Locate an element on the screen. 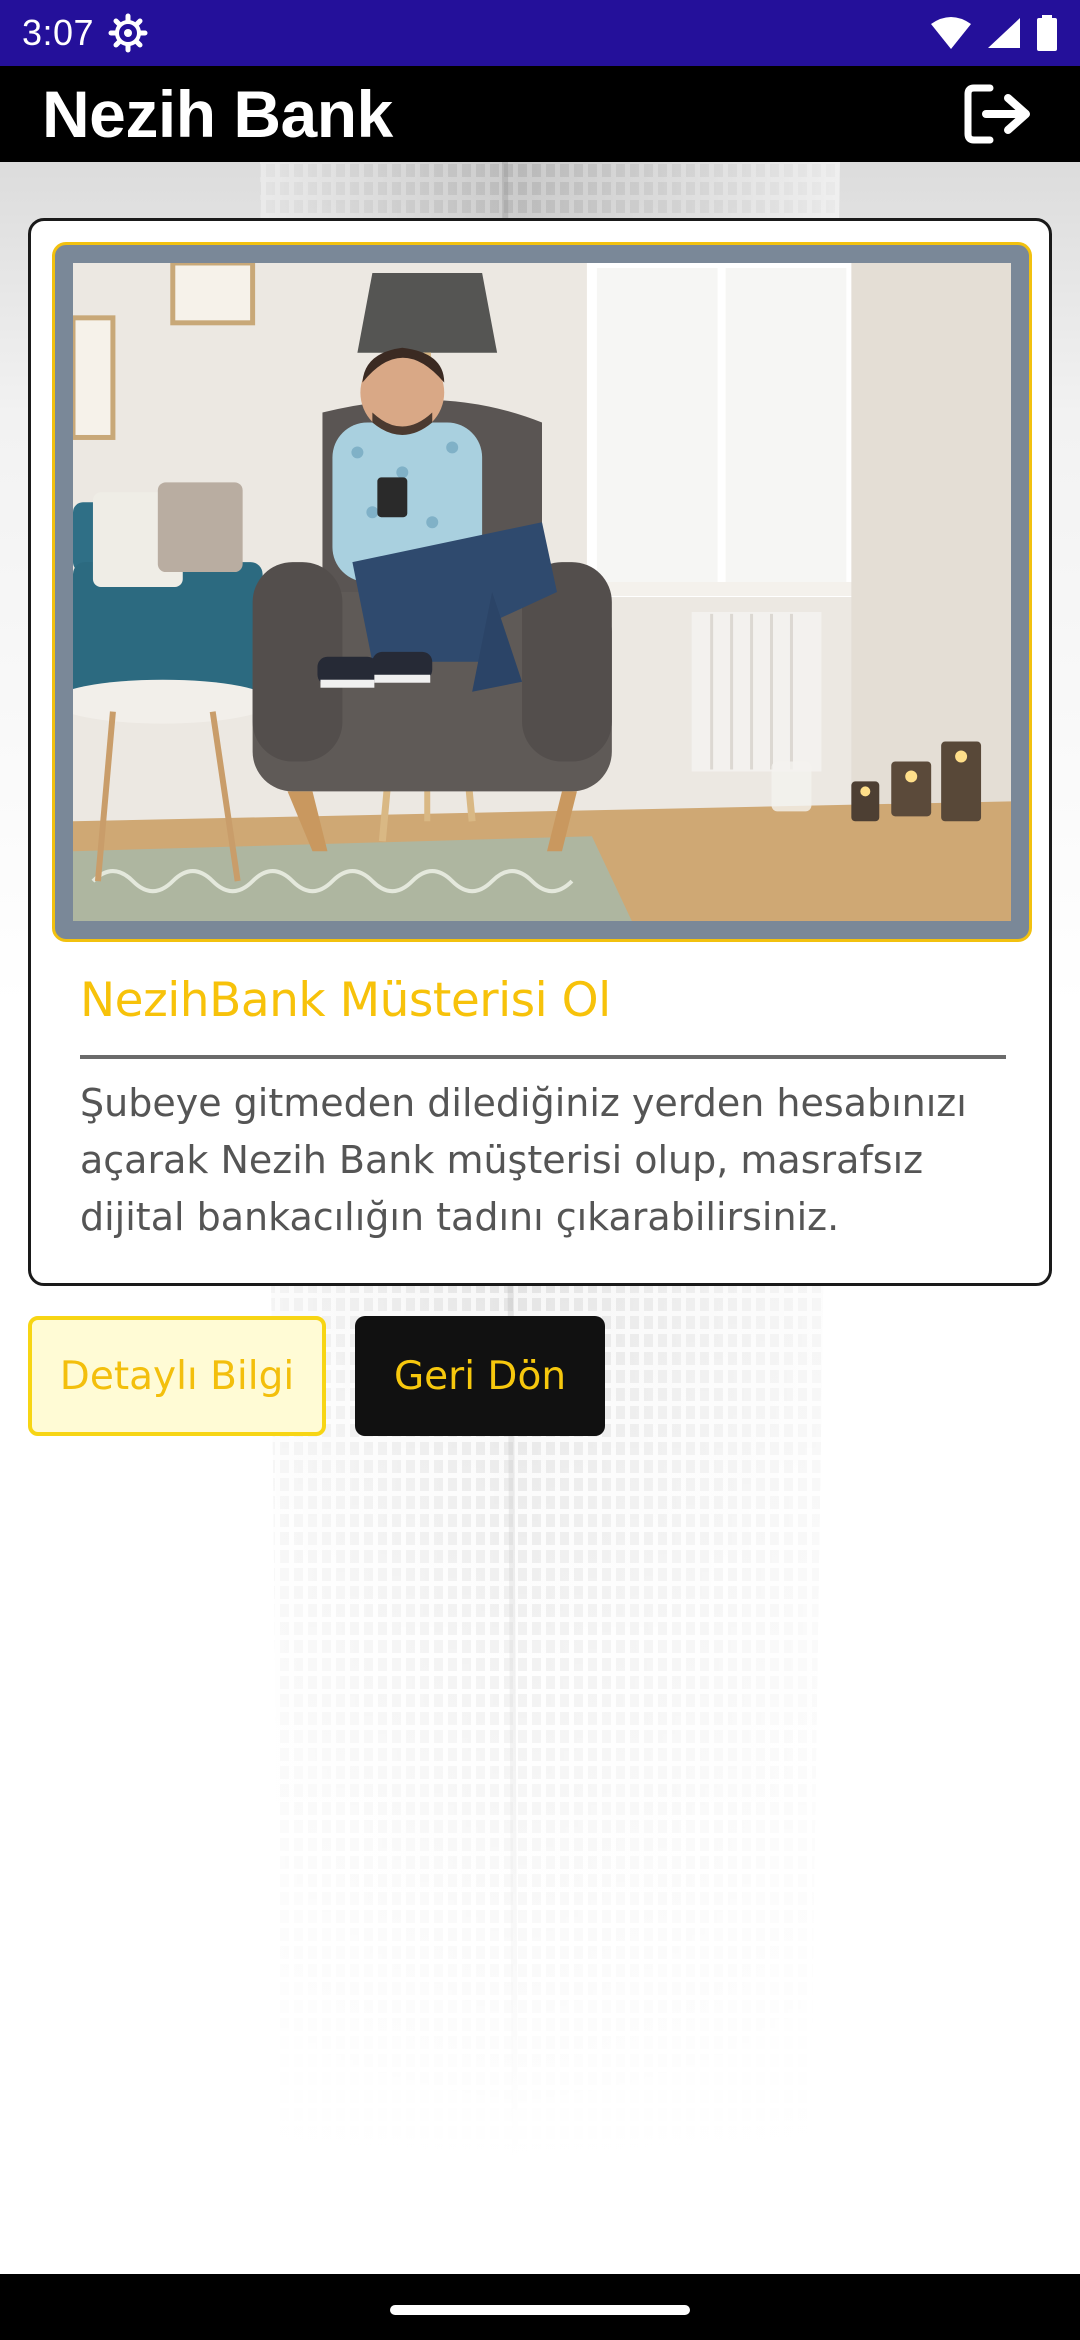 Image resolution: width=1080 pixels, height=2340 pixels. logout-button is located at coordinates (998, 114).